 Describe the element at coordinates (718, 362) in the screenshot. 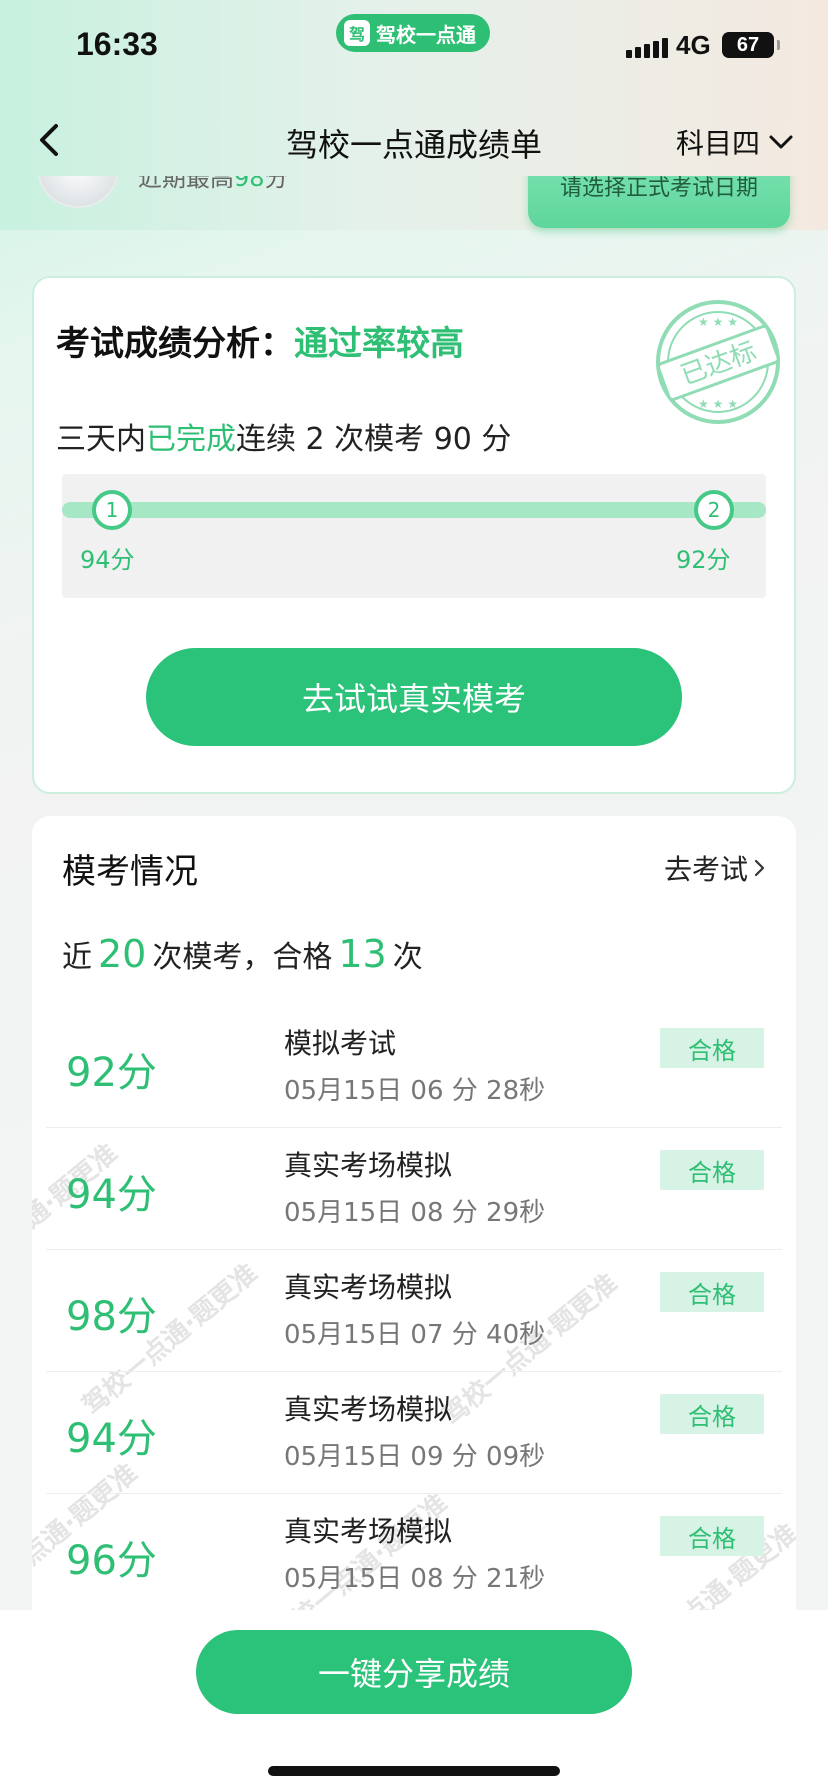

I see `qualified-stamp-icon: 已达标 ★ ★ ★ ★ ★ ★` at that location.